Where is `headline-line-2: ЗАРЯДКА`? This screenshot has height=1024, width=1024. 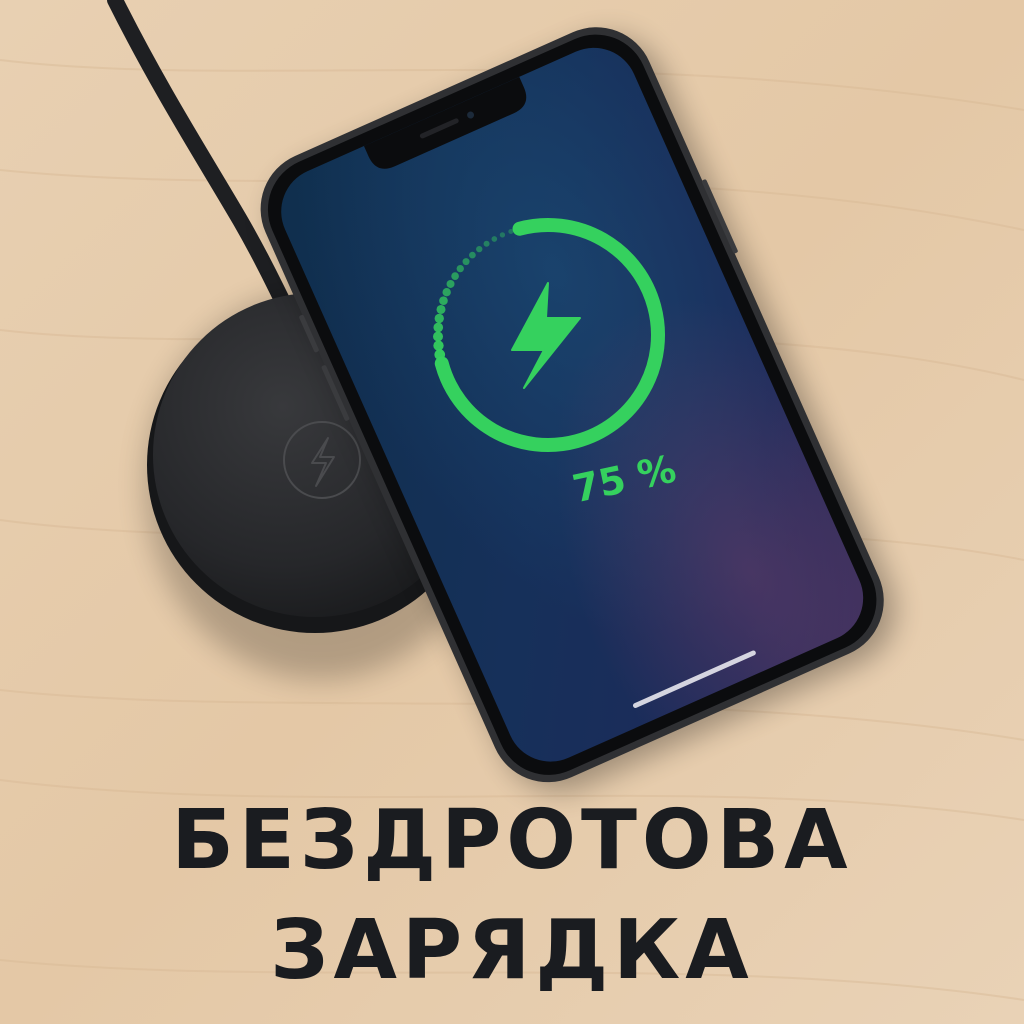
headline-line-2: ЗАРЯДКА is located at coordinates (512, 950).